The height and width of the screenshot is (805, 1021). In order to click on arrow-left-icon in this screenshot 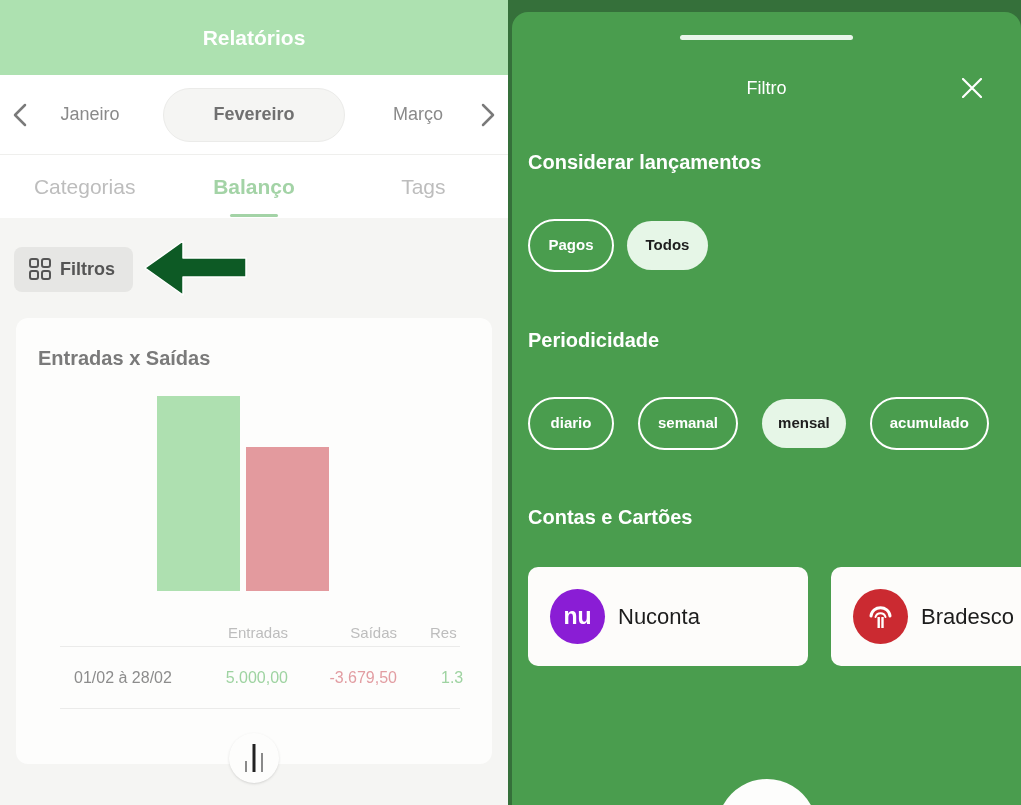, I will do `click(195, 268)`.